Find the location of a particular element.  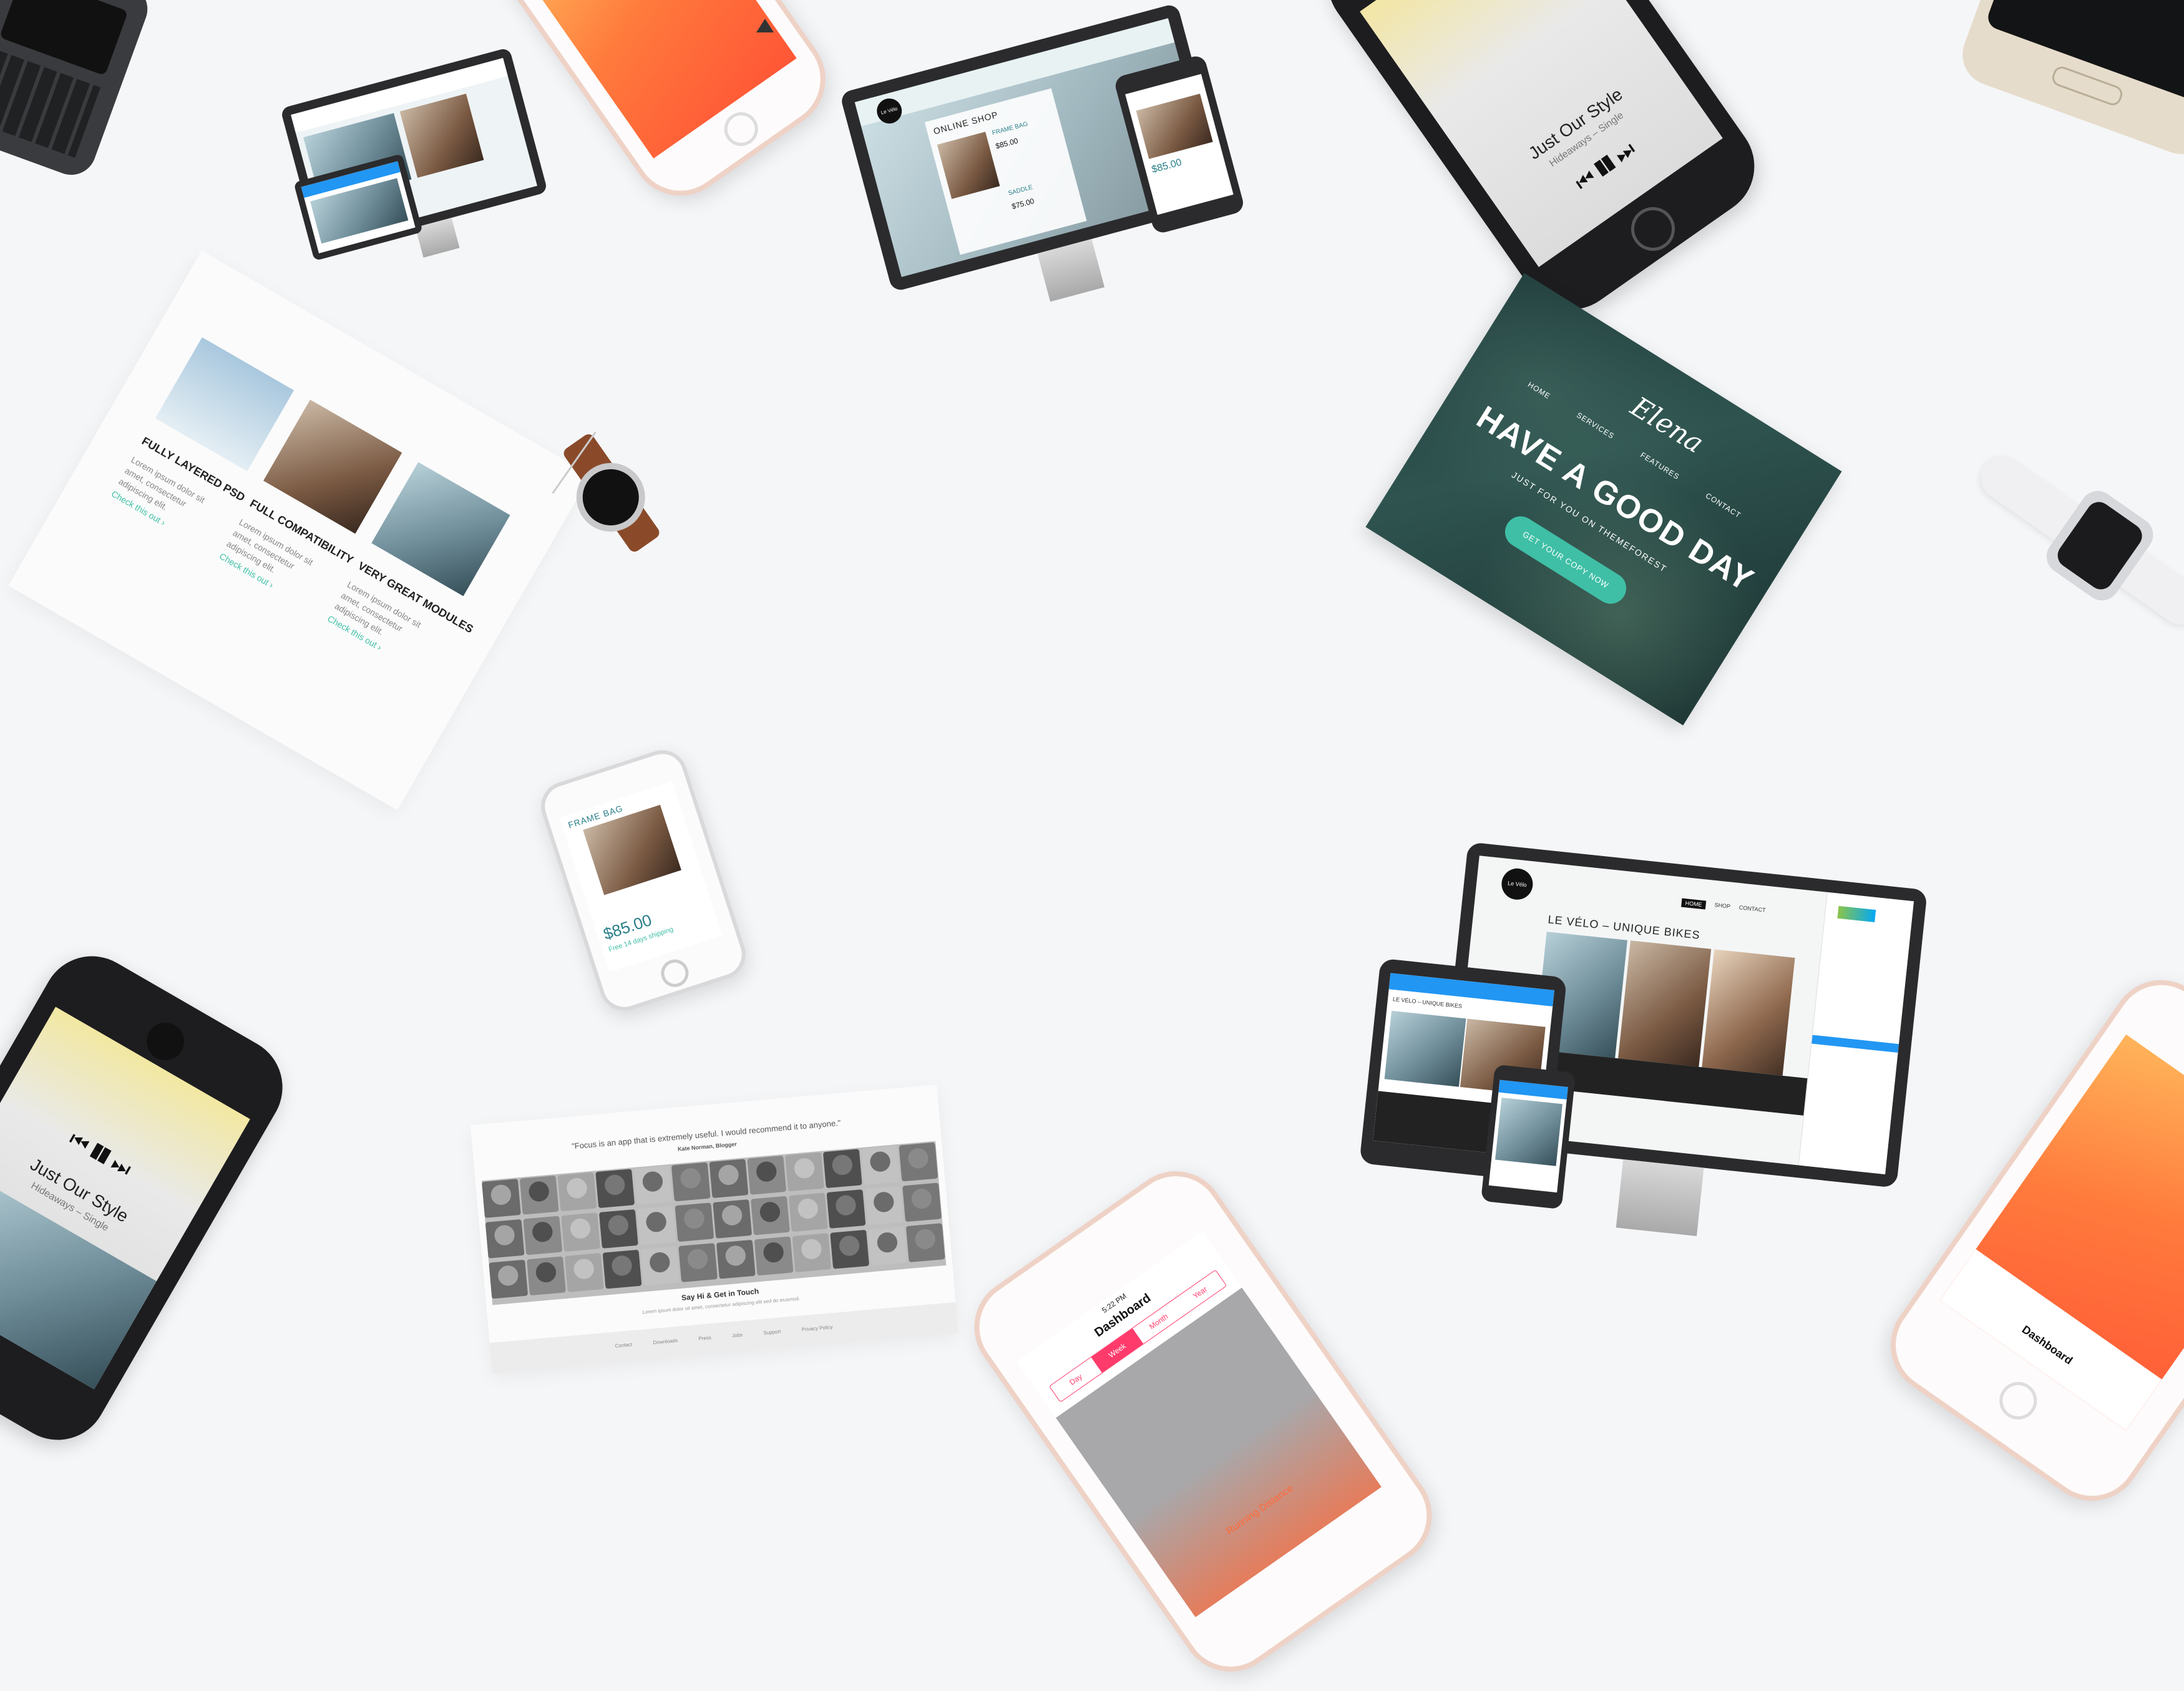

product-name-2: SADDLE is located at coordinates (1020, 190).